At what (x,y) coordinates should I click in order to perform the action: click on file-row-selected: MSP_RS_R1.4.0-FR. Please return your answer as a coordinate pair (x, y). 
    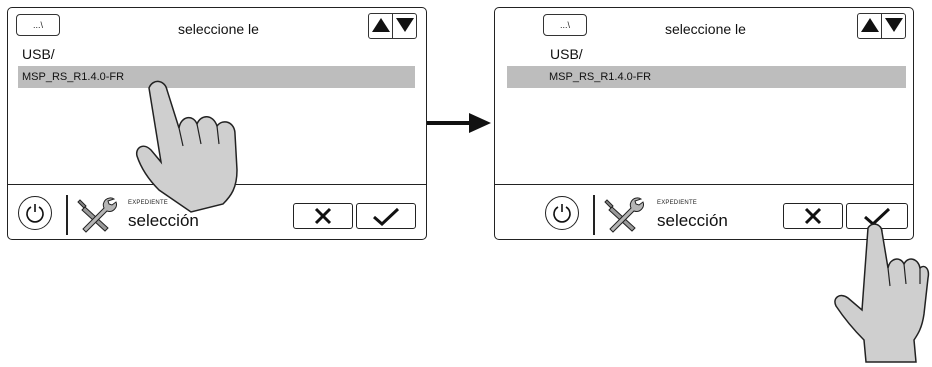
    Looking at the image, I should click on (706, 77).